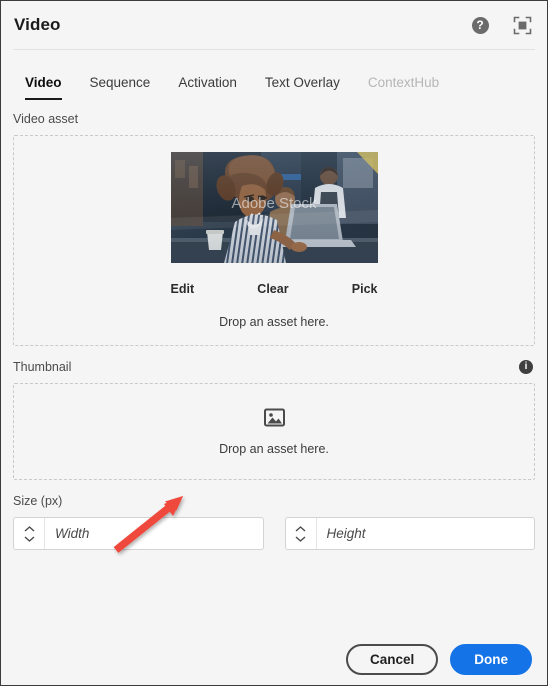 The image size is (548, 686). What do you see at coordinates (302, 87) in the screenshot?
I see `tab-text-overlay: Text Overlay` at bounding box center [302, 87].